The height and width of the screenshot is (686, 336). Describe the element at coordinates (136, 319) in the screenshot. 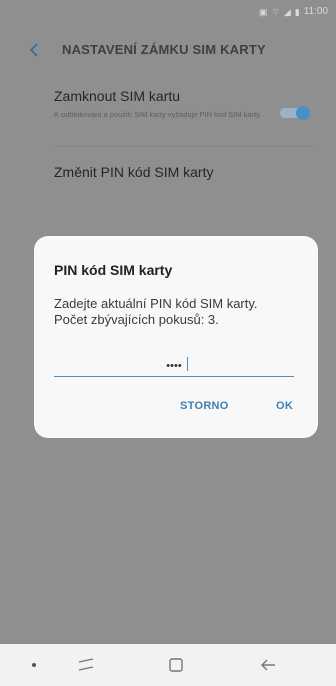

I see `dialog-message-line2: Počet zbývajících pokusů: 3.` at that location.